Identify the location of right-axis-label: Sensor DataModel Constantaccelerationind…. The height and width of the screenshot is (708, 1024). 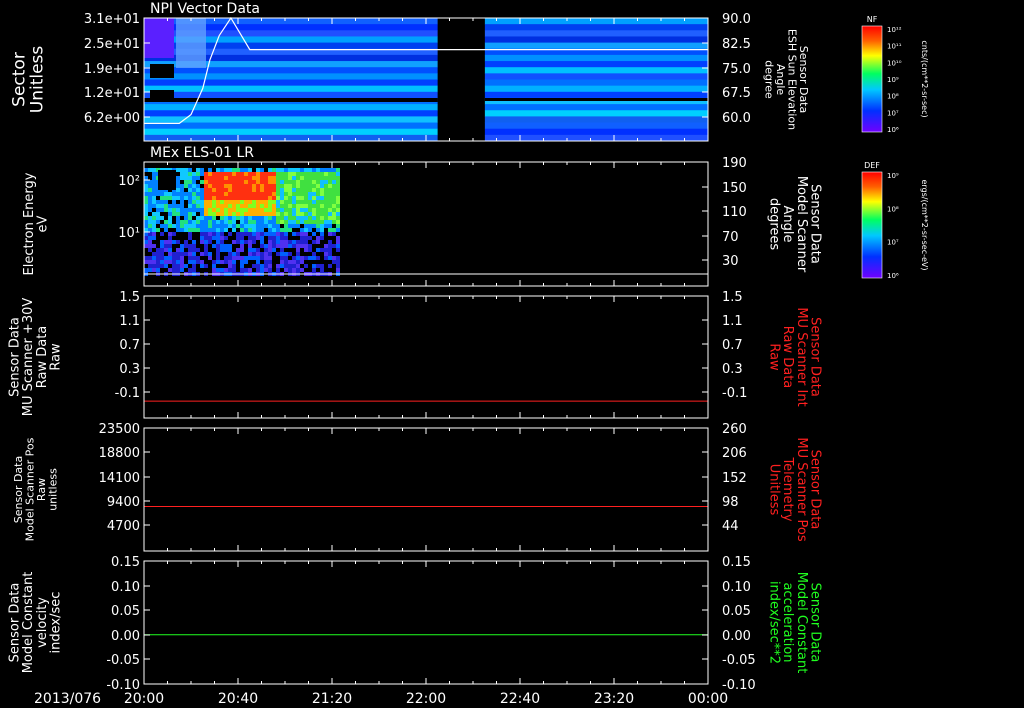
(795, 623).